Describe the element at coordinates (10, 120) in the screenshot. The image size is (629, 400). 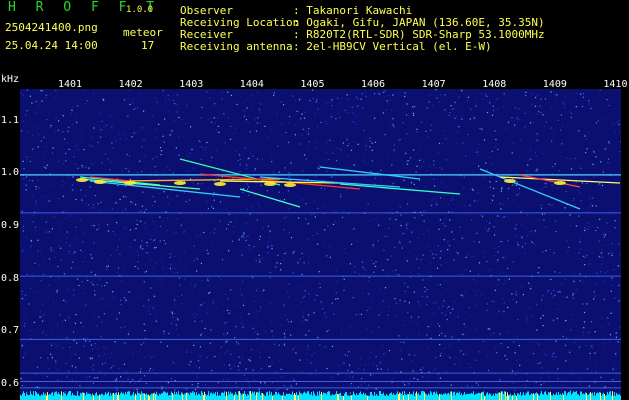
I see `y-tick-label: 1.1` at that location.